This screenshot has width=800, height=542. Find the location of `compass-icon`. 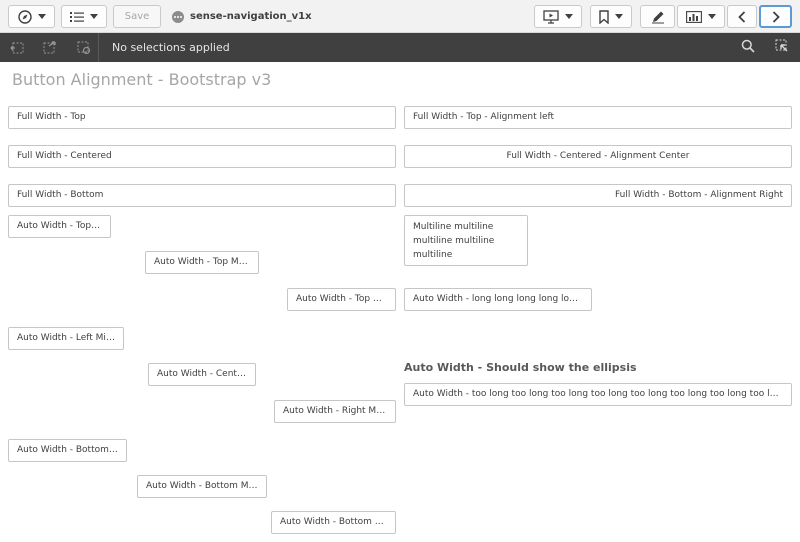

compass-icon is located at coordinates (24, 16).